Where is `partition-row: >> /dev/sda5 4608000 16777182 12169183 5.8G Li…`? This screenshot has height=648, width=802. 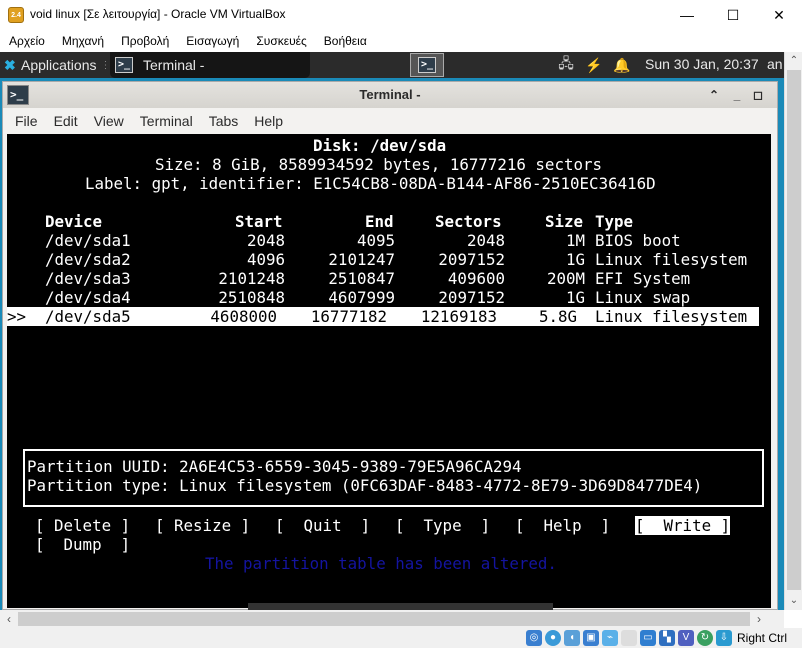
partition-row: >> /dev/sda5 4608000 16777182 12169183 5.8G Li… is located at coordinates (383, 316).